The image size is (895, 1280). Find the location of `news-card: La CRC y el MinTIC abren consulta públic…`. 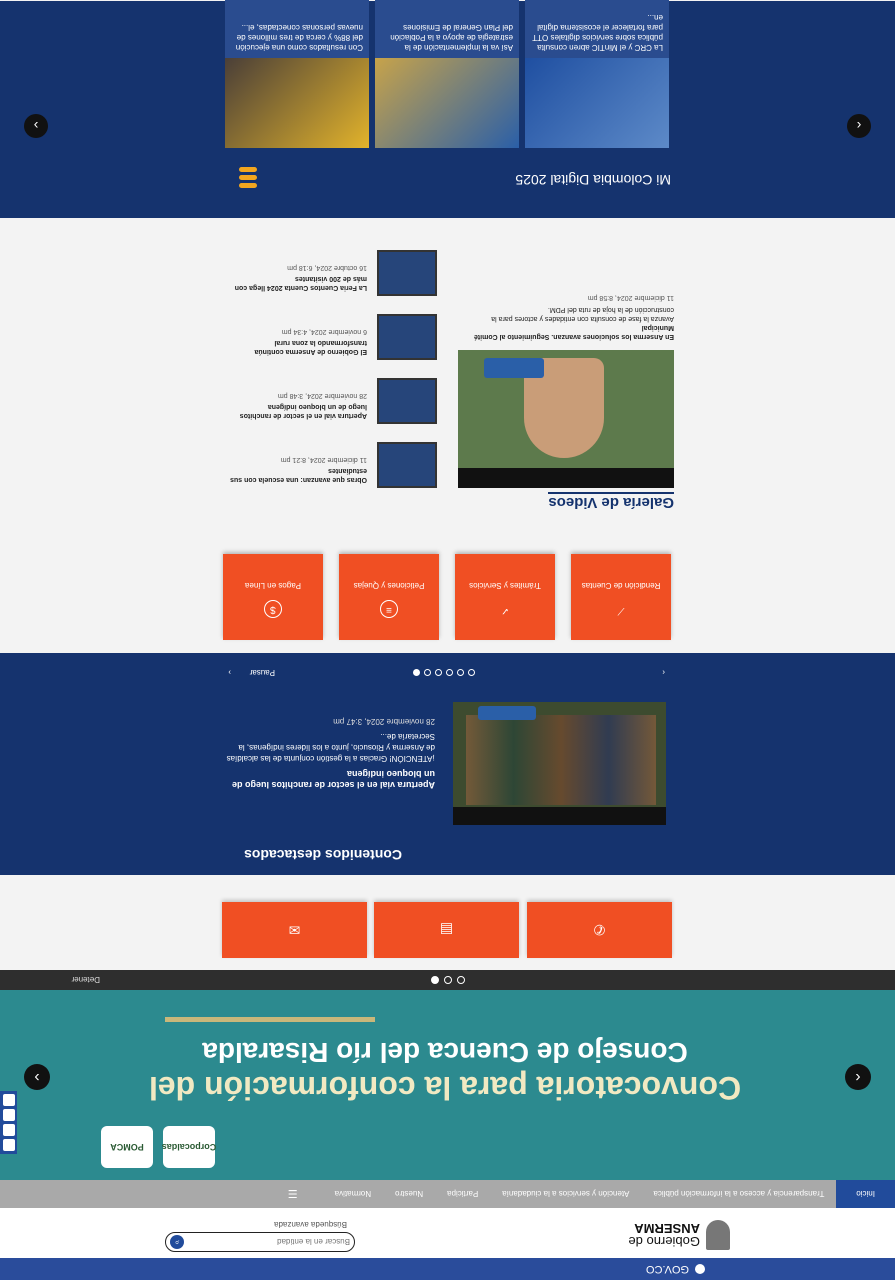

news-card: La CRC y el MinTIC abren consulta públic… is located at coordinates (597, 74).